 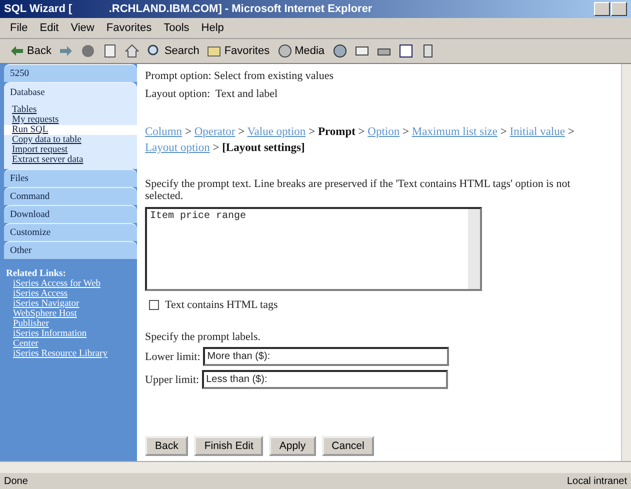 What do you see at coordinates (619, 9) in the screenshot?
I see `maximize-button` at bounding box center [619, 9].